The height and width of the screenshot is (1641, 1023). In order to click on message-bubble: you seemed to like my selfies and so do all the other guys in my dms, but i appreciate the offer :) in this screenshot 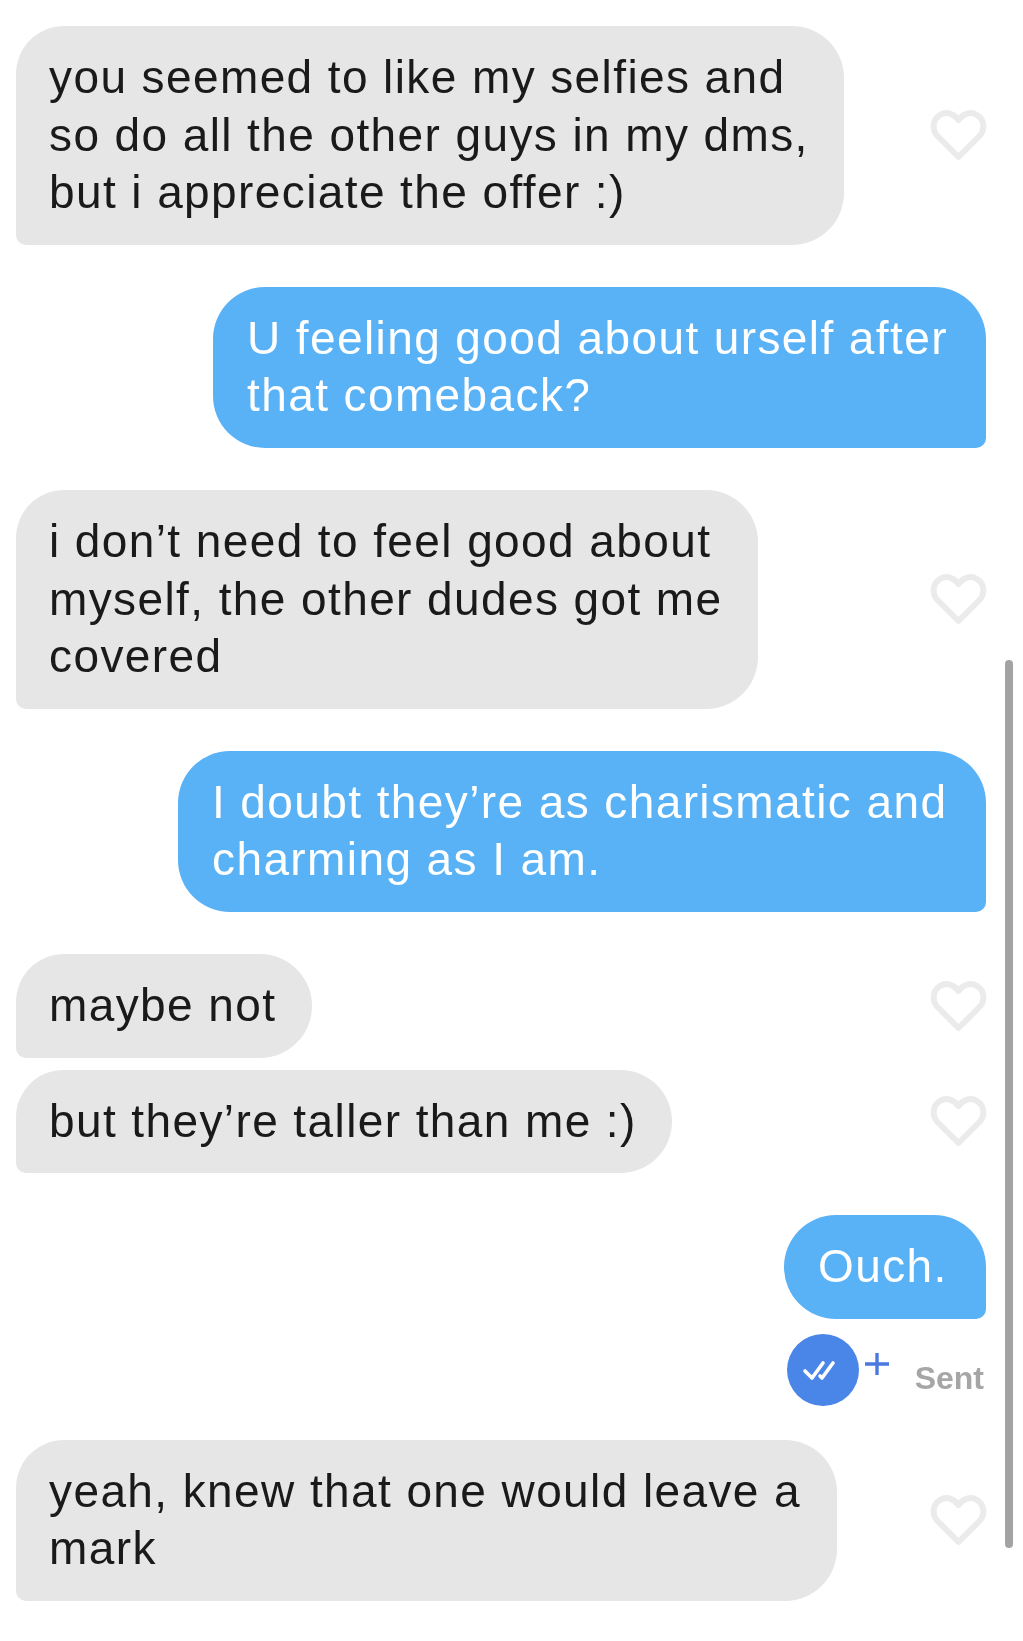, I will do `click(430, 135)`.